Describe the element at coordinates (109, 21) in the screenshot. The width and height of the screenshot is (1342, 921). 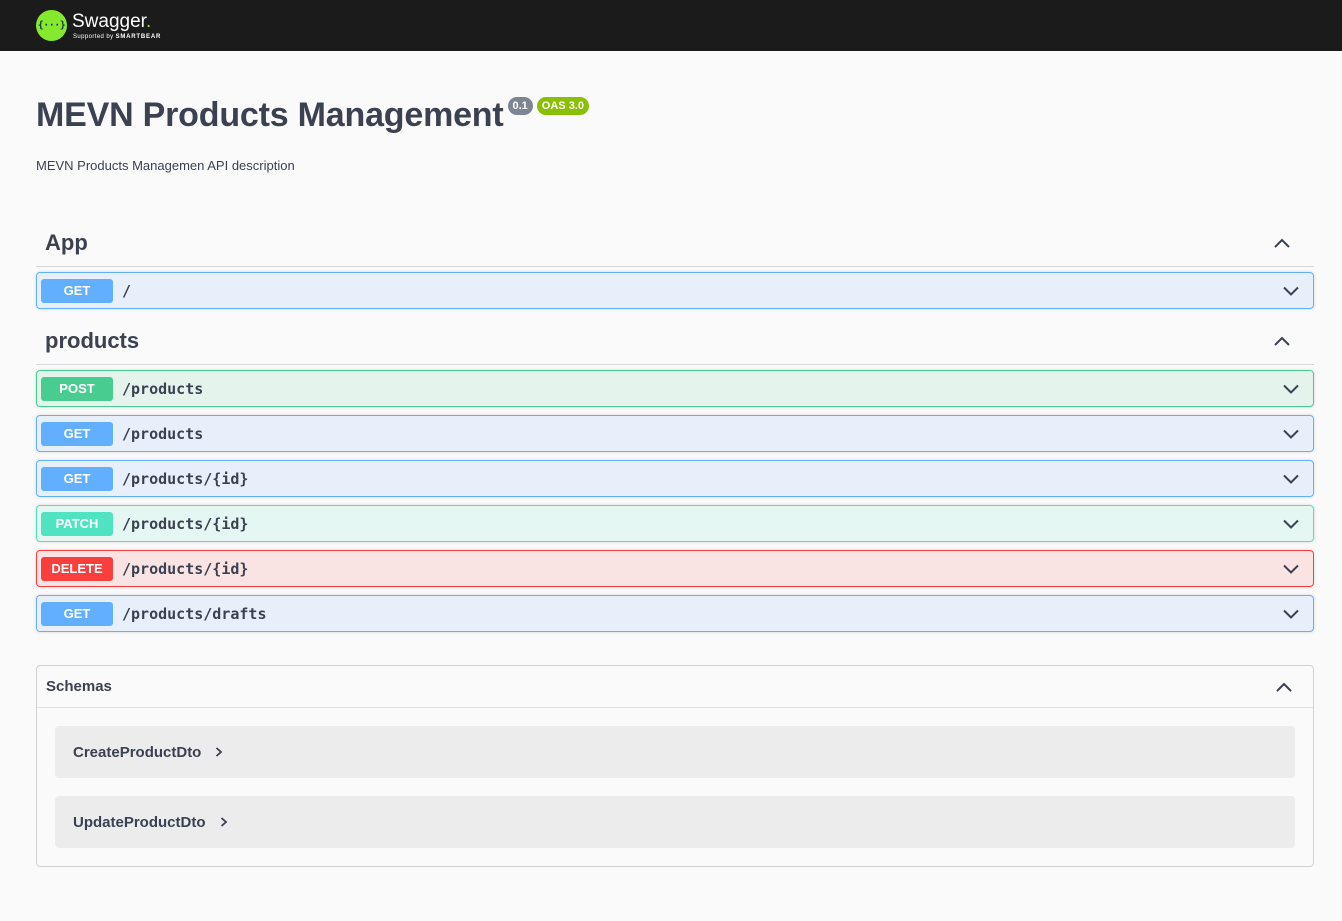
I see `brand-name-text: Swagger` at that location.